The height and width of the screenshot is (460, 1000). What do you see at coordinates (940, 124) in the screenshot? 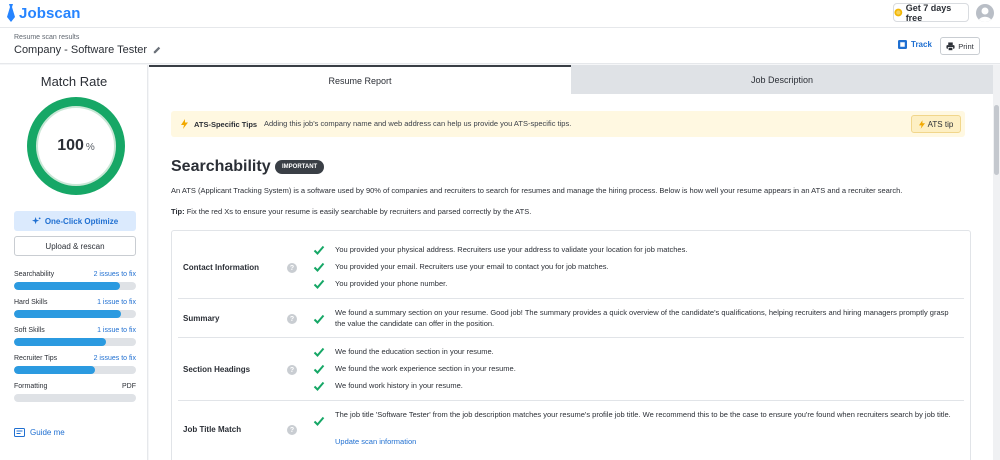
I see `ats-tip-label: ATS tip` at bounding box center [940, 124].